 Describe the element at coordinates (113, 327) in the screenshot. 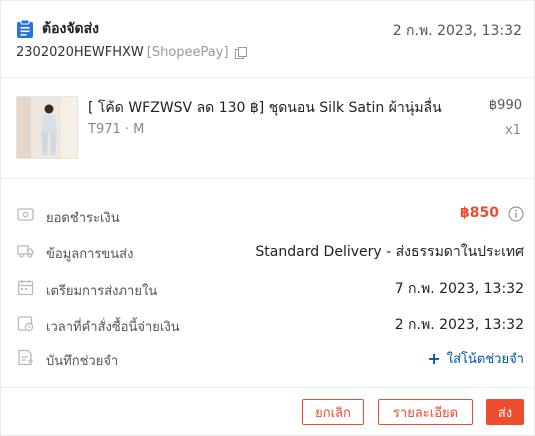

I see `paid-time-label: เวลาที่คำสั่งซื้อนี้จ่ายเงิน` at that location.